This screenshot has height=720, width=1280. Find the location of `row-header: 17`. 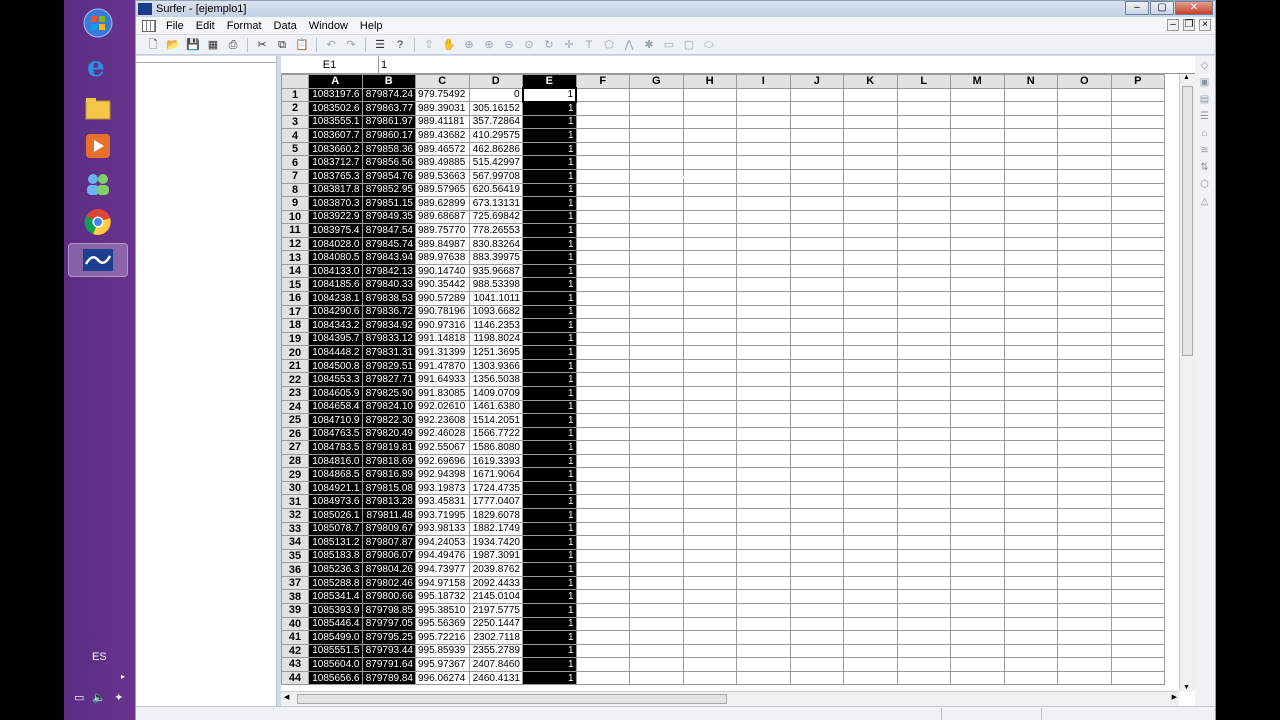

row-header: 17 is located at coordinates (295, 312).